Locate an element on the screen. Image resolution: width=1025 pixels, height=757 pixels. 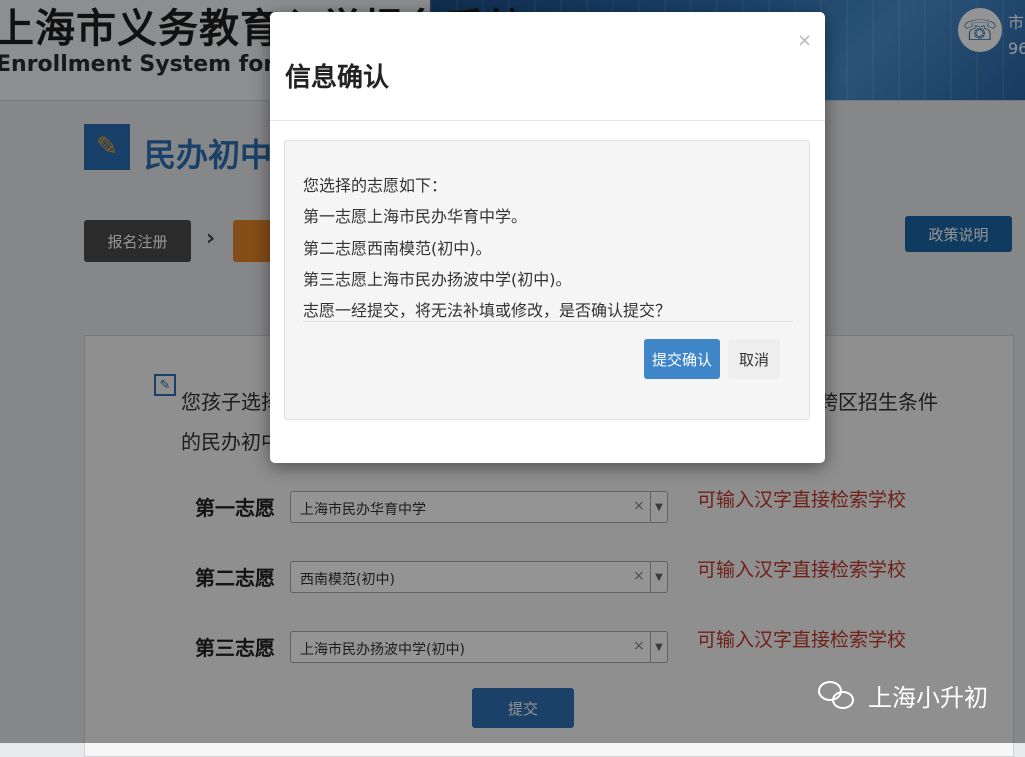
message-warning: 志愿一经提交，将无法补填或修改，是否确认提交？ is located at coordinates (487, 310).